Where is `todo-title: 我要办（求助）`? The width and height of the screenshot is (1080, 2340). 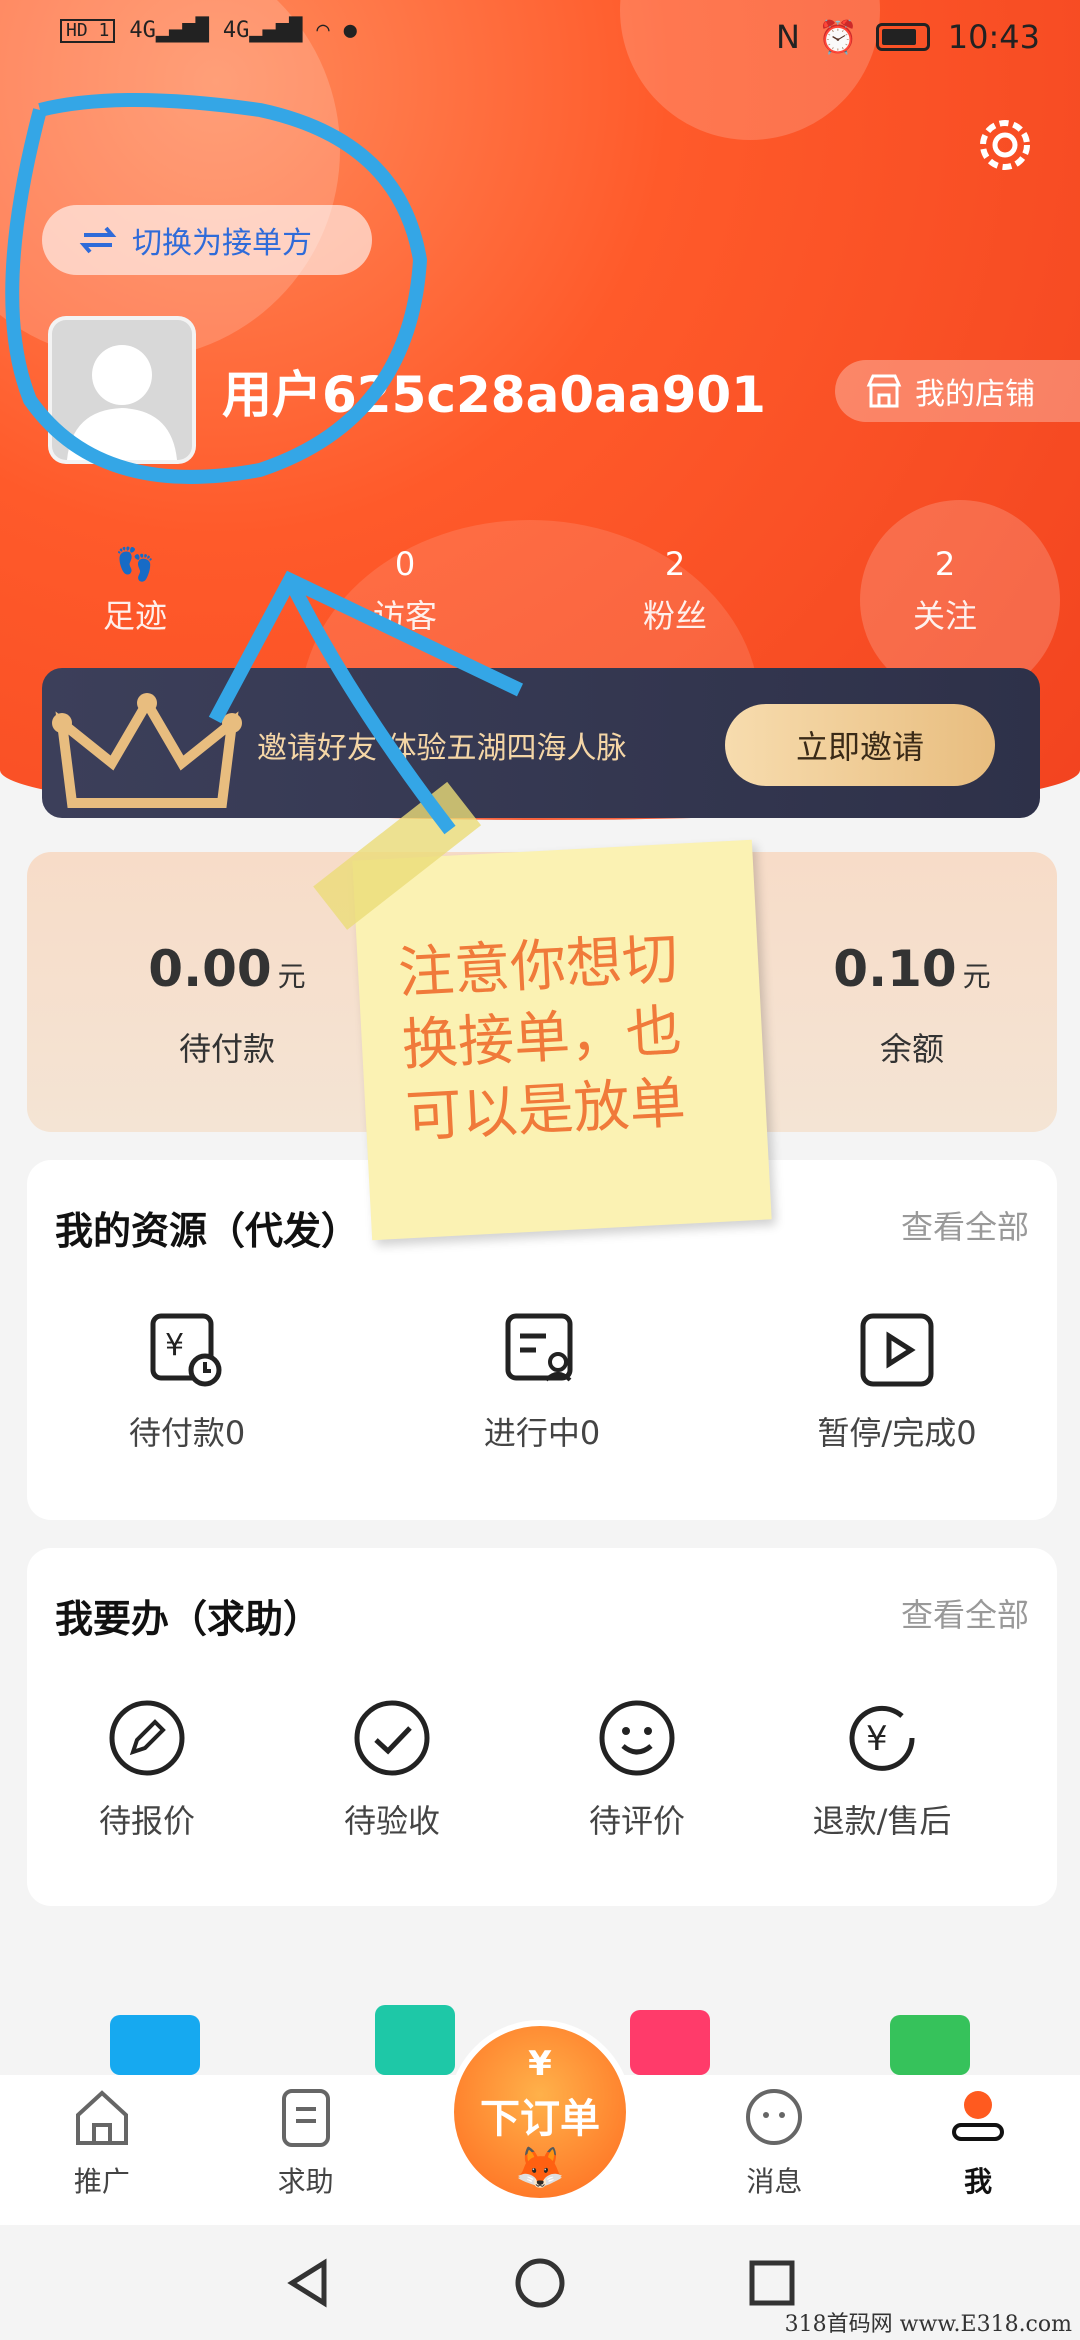
todo-title: 我要办（求助） is located at coordinates (188, 1619).